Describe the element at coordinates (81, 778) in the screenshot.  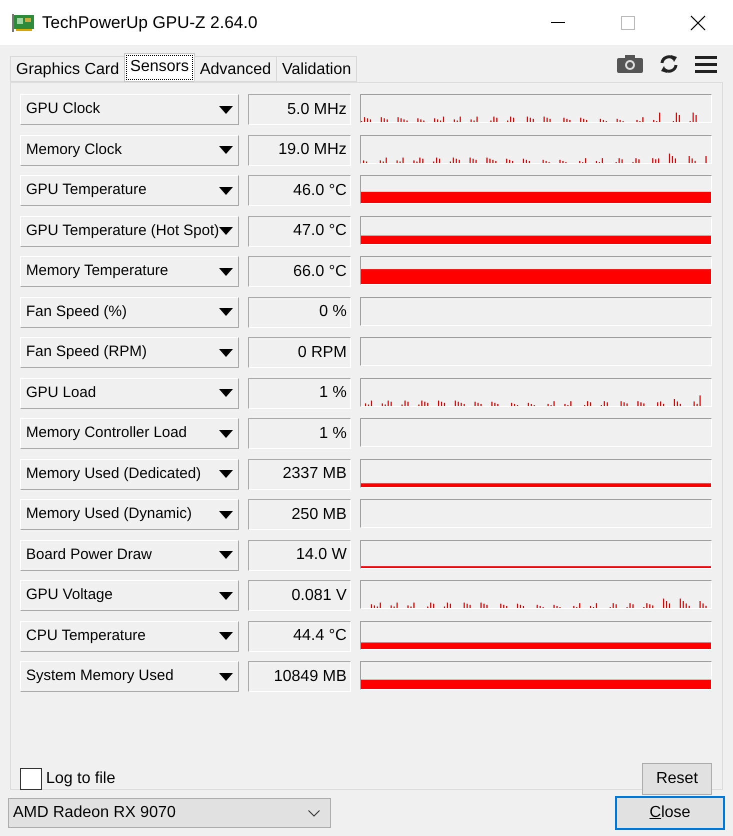
I see `checkbox-label: Log to file` at that location.